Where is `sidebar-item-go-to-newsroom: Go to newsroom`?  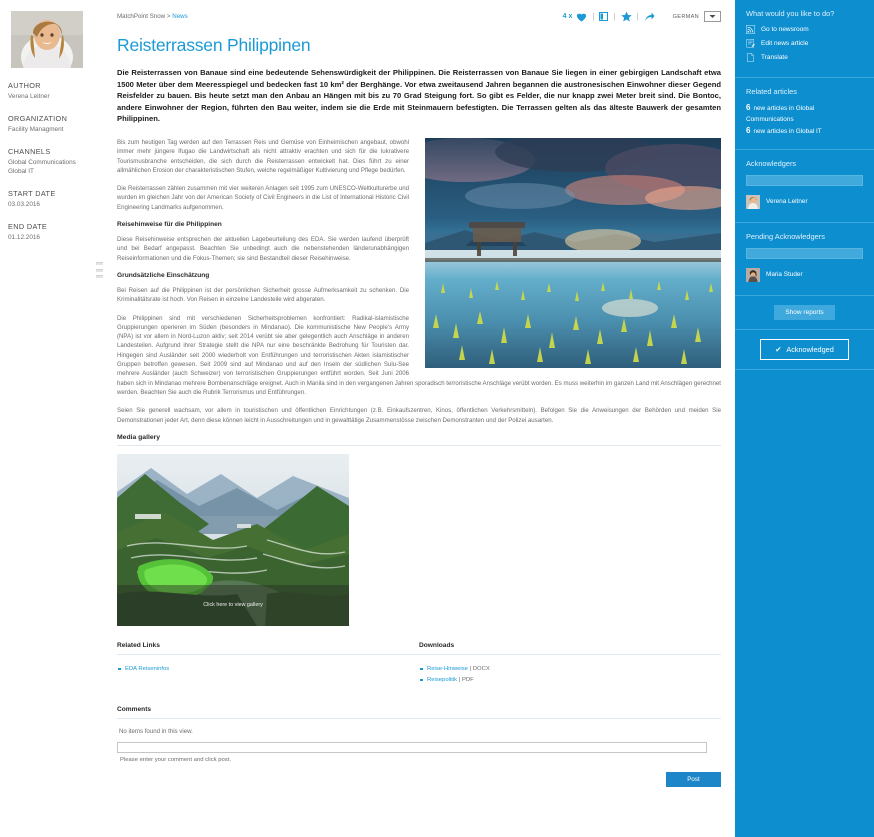
sidebar-item-go-to-newsroom: Go to newsroom is located at coordinates (804, 29).